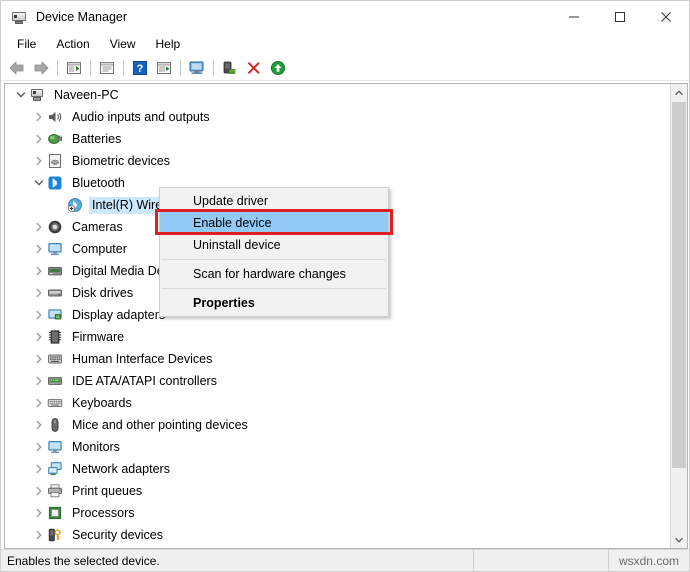  Describe the element at coordinates (338, 447) in the screenshot. I see `tree-row-monitors: Monitors` at that location.